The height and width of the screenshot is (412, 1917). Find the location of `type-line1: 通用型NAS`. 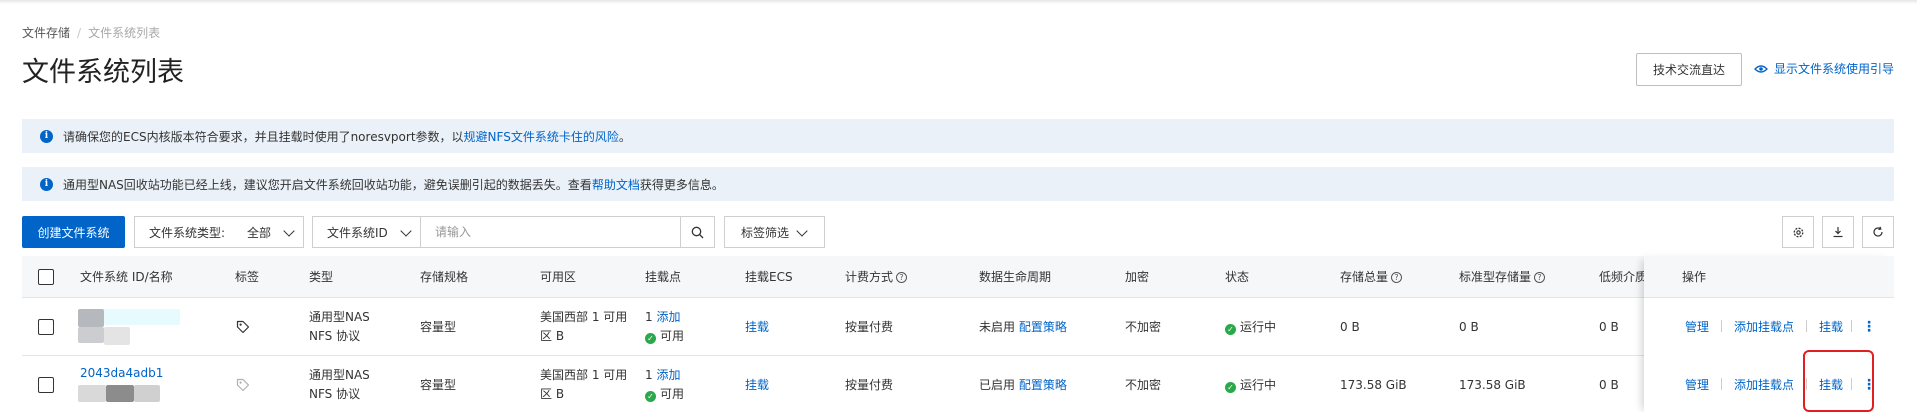

type-line1: 通用型NAS is located at coordinates (339, 375).